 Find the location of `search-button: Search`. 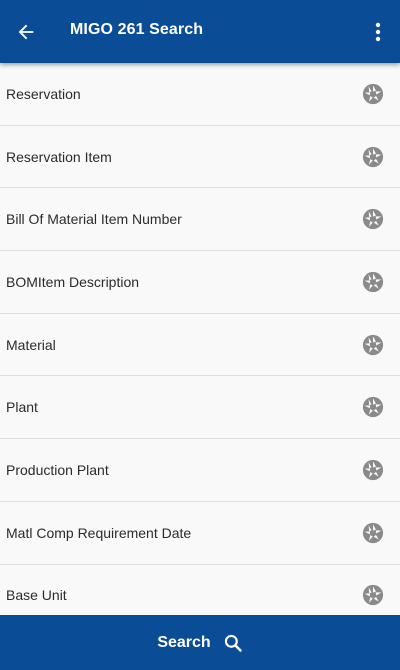

search-button: Search is located at coordinates (200, 642).